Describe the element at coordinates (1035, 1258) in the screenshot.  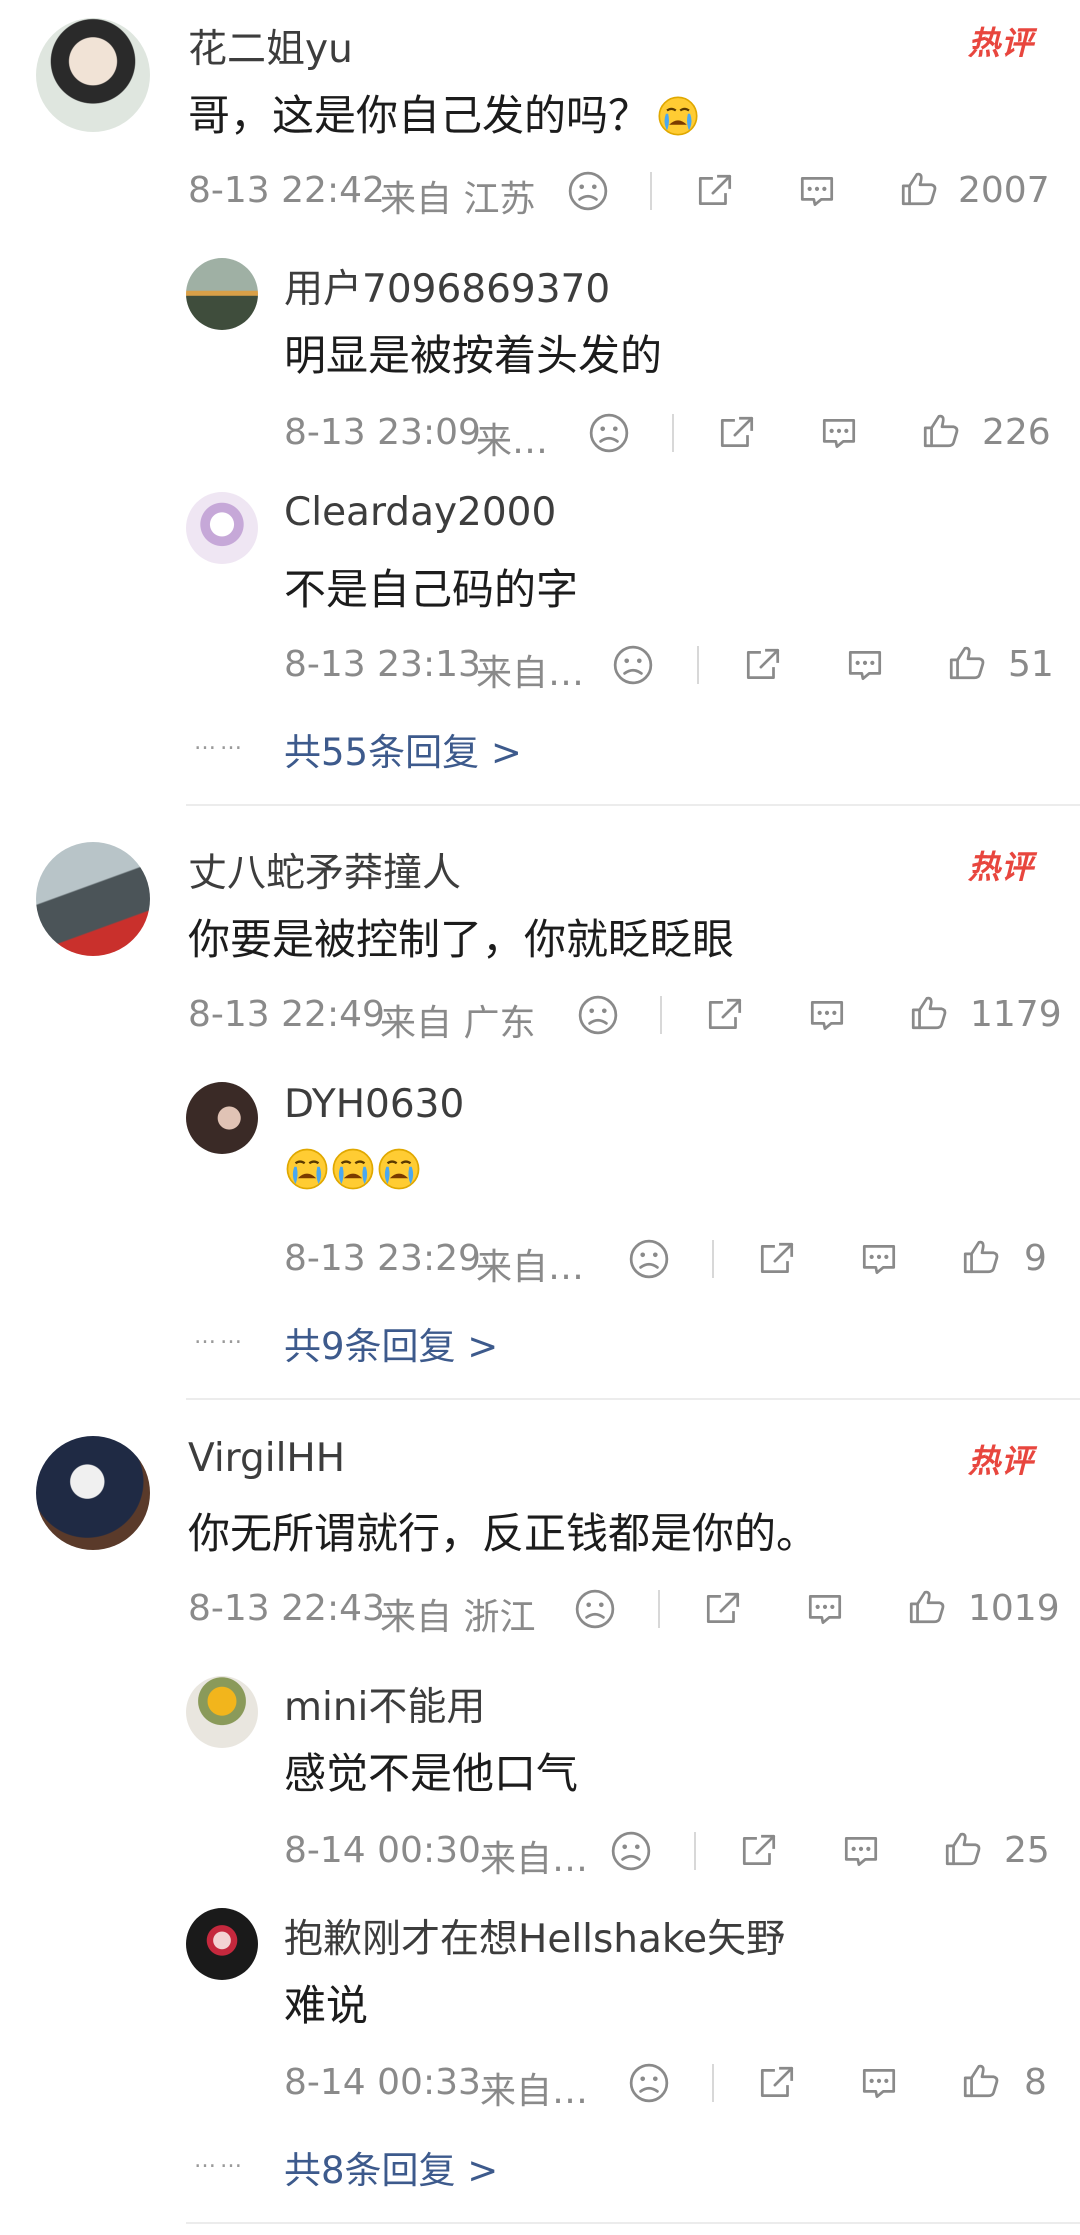
I see `like-count: 9` at that location.